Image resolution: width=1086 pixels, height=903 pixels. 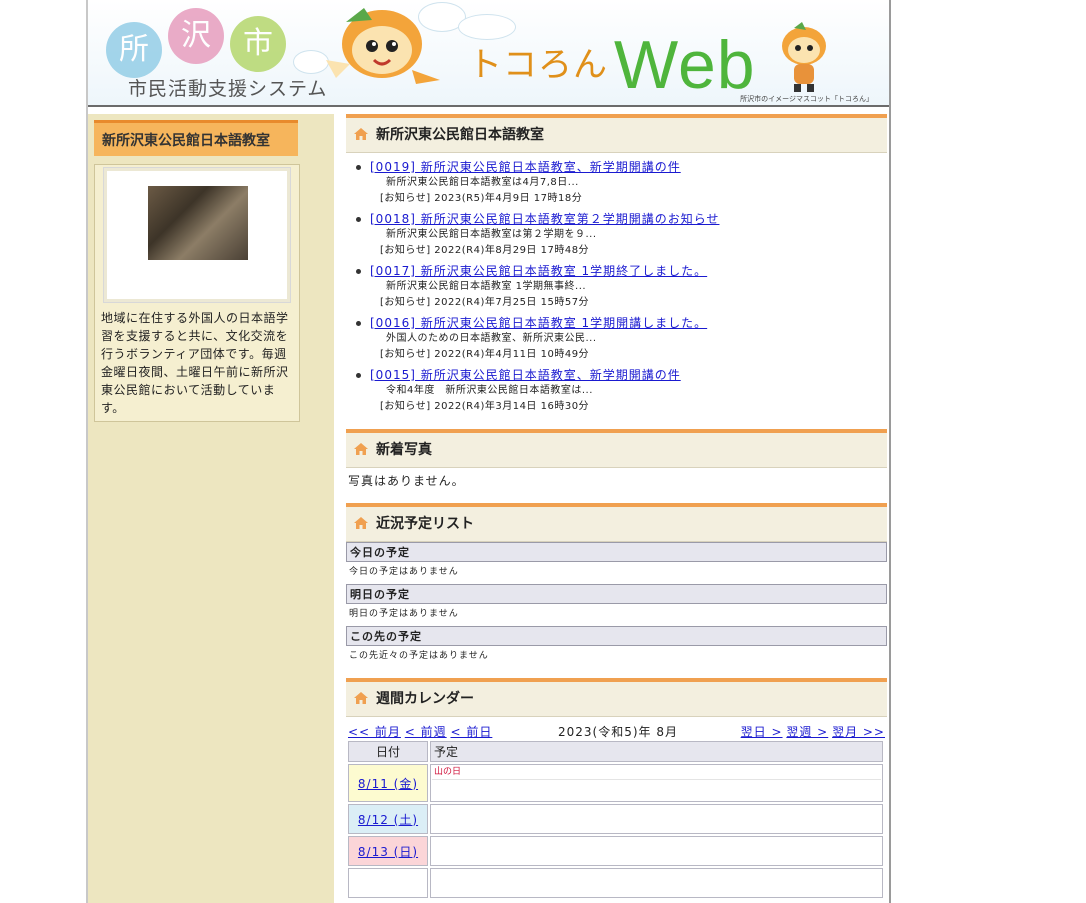 I want to click on news-link: [0015] 新所沢東公民館日本語教室、新学期開講の件, so click(x=628, y=375).